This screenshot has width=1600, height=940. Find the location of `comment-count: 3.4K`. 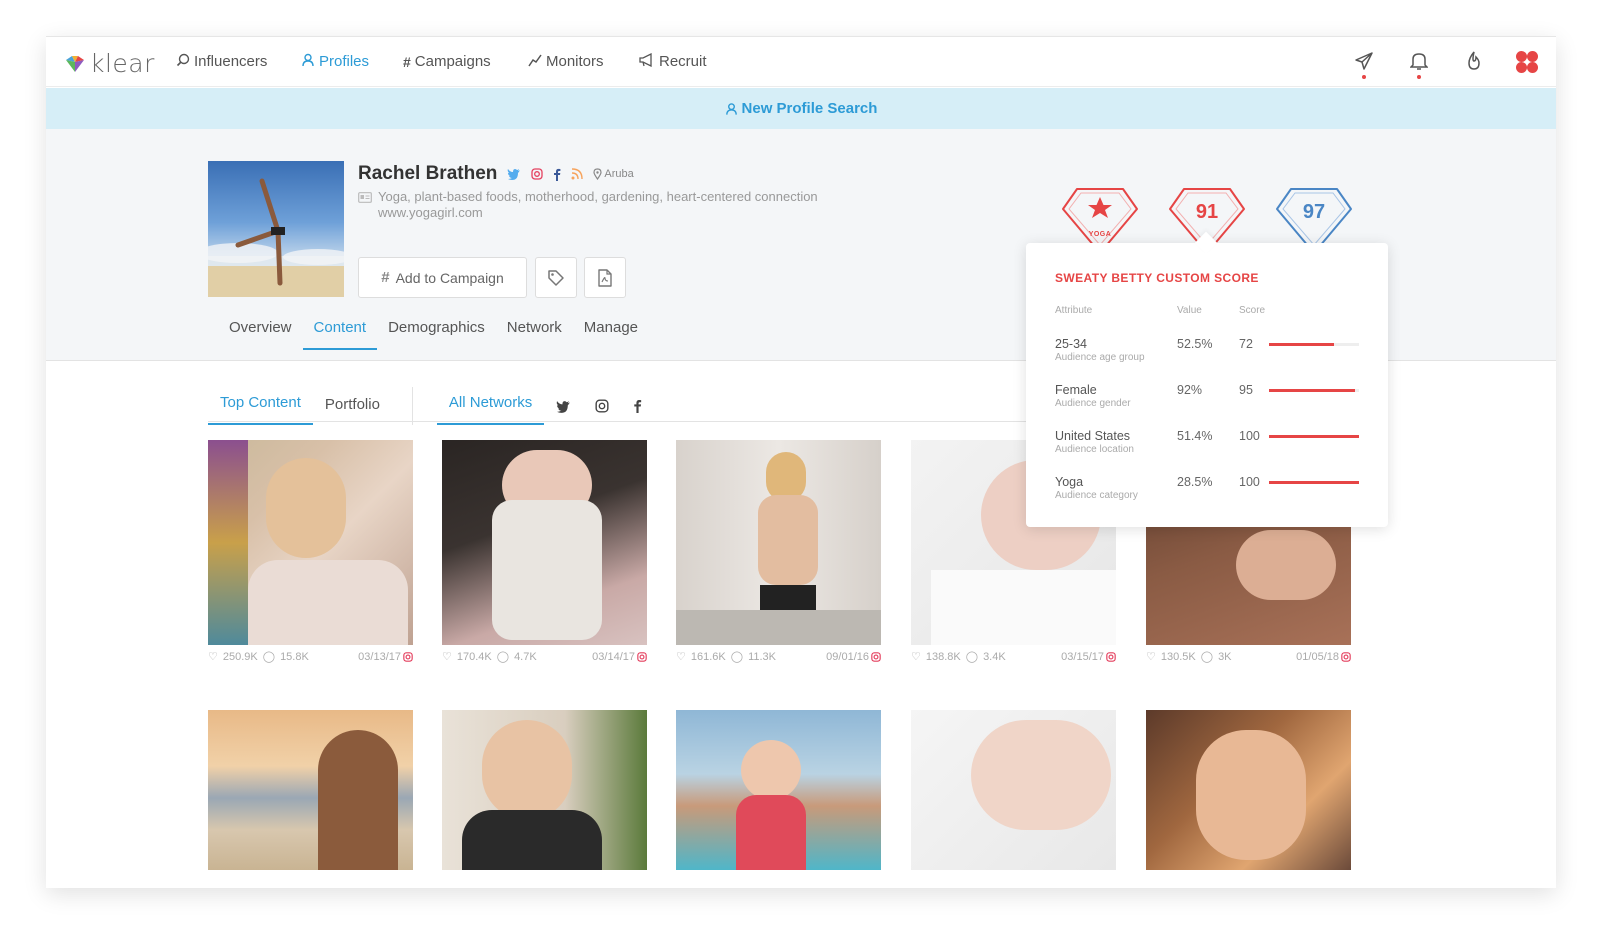

comment-count: 3.4K is located at coordinates (994, 656).